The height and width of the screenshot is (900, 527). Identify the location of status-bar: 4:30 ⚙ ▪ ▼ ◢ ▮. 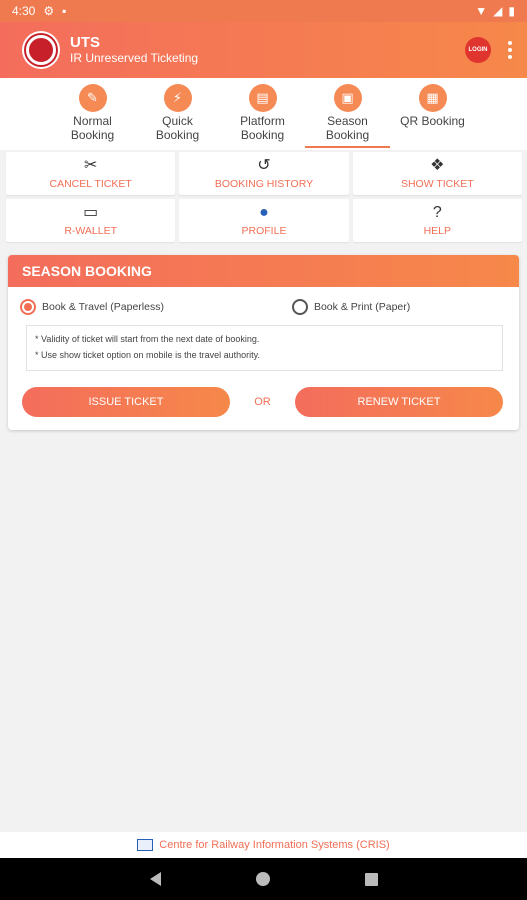
(263, 11).